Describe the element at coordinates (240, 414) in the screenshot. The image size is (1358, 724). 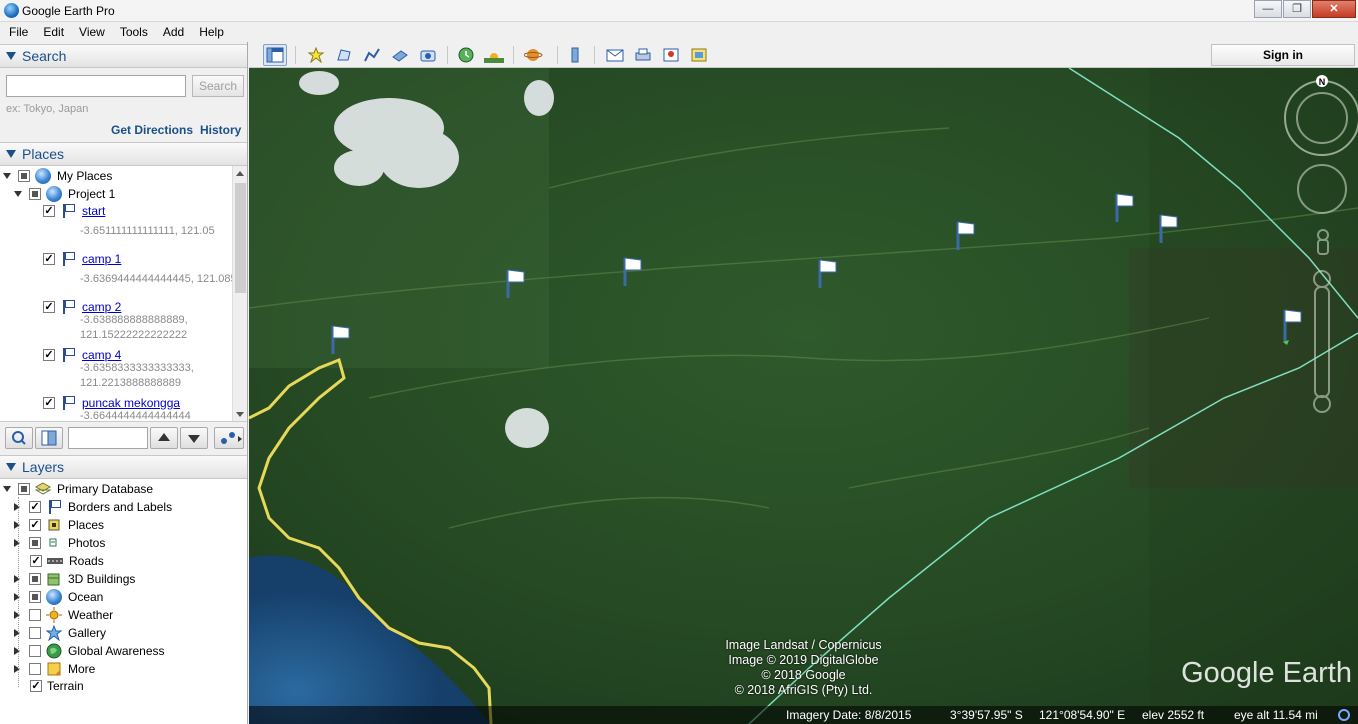
I see `scroll-down-arrow-icon` at that location.